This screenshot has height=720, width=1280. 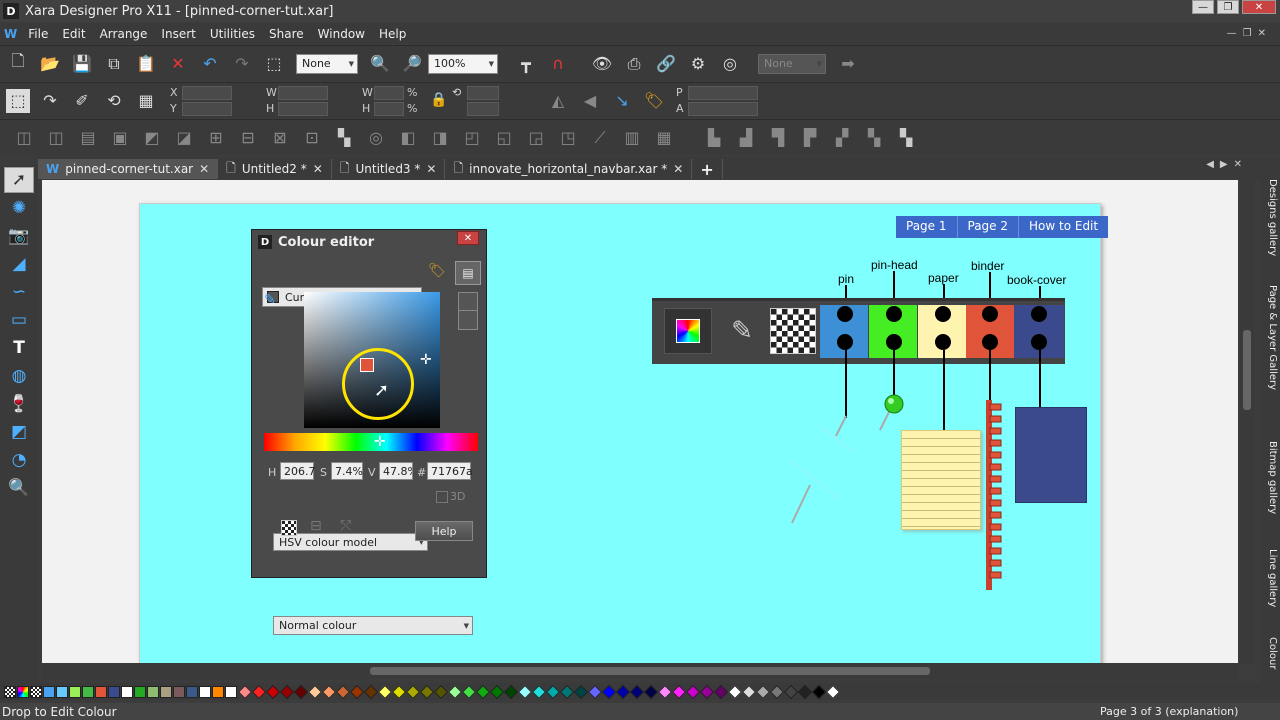 What do you see at coordinates (275, 169) in the screenshot?
I see `tab-untitled2: 🗋 Untitled2 * ✕` at bounding box center [275, 169].